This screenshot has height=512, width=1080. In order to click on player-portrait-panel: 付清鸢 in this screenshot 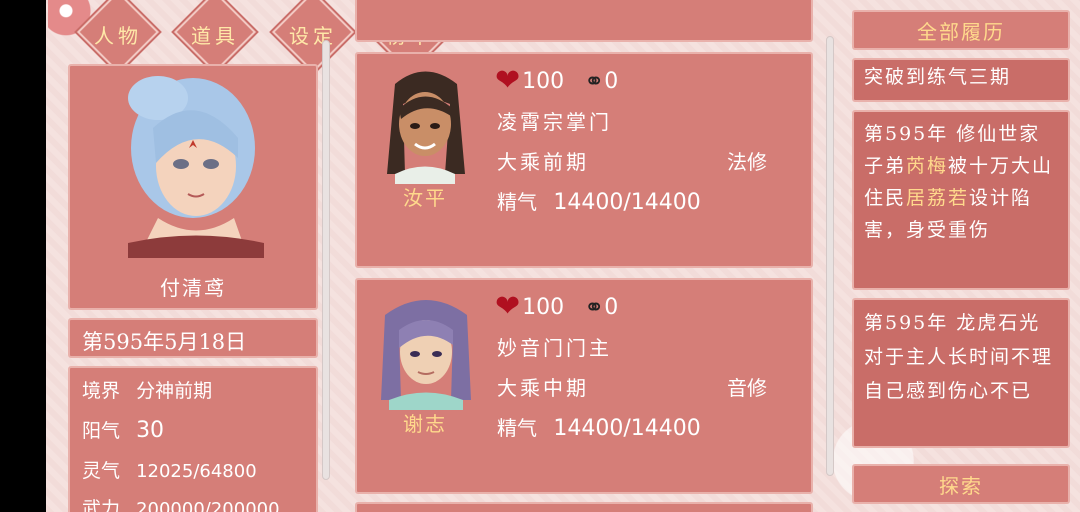, I will do `click(193, 187)`.